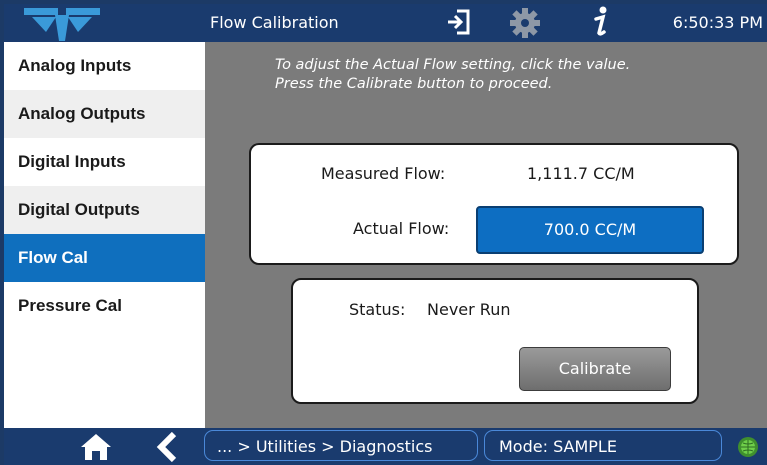 The image size is (767, 465). Describe the element at coordinates (748, 447) in the screenshot. I see `status-led-icon` at that location.